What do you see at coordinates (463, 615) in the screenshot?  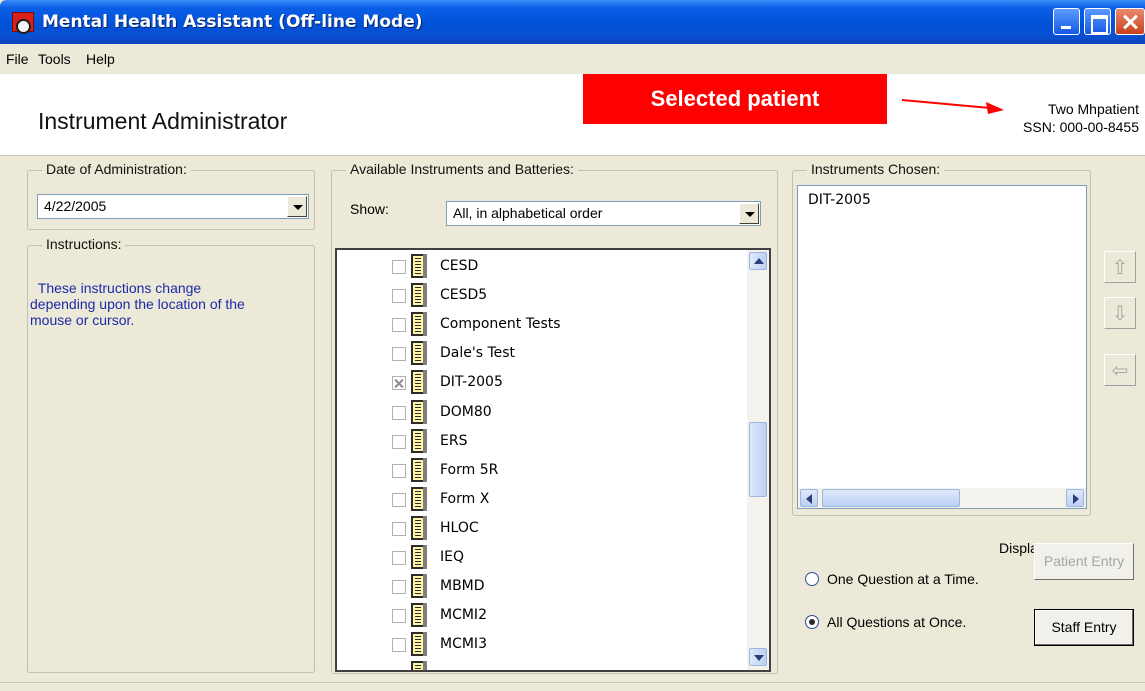 I see `instrument-label: MCMI2` at bounding box center [463, 615].